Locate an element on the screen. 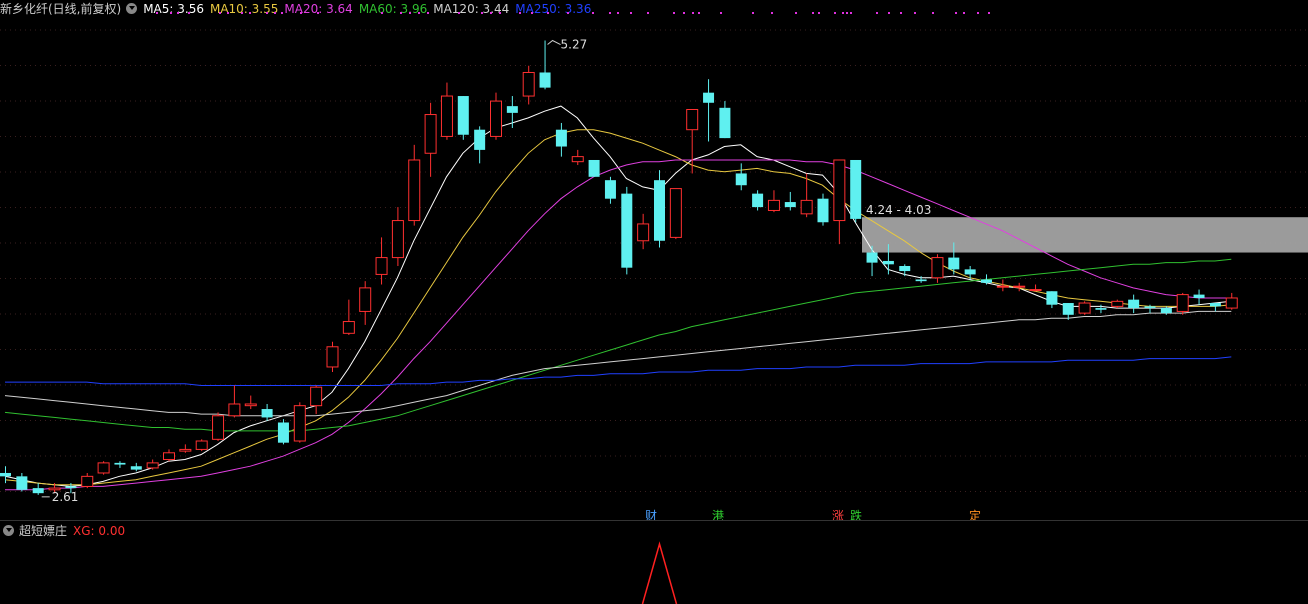  event-marker: 港 is located at coordinates (718, 514).